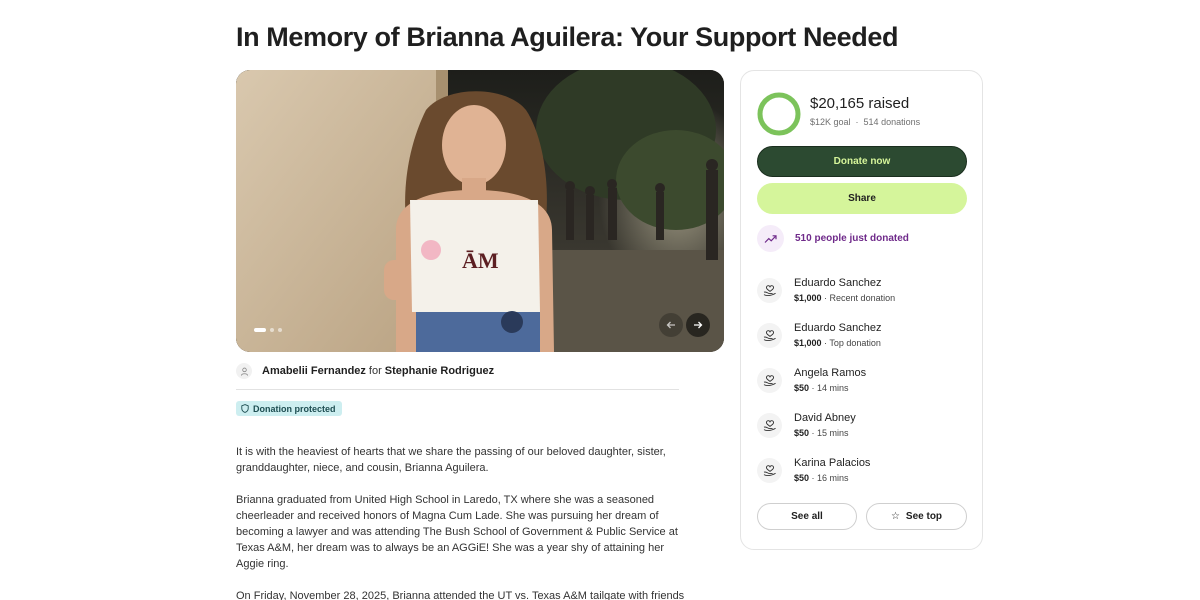 Image resolution: width=1200 pixels, height=600 pixels. Describe the element at coordinates (813, 470) in the screenshot. I see `donation-item: Karina Palacios $50 · 16 mins` at that location.